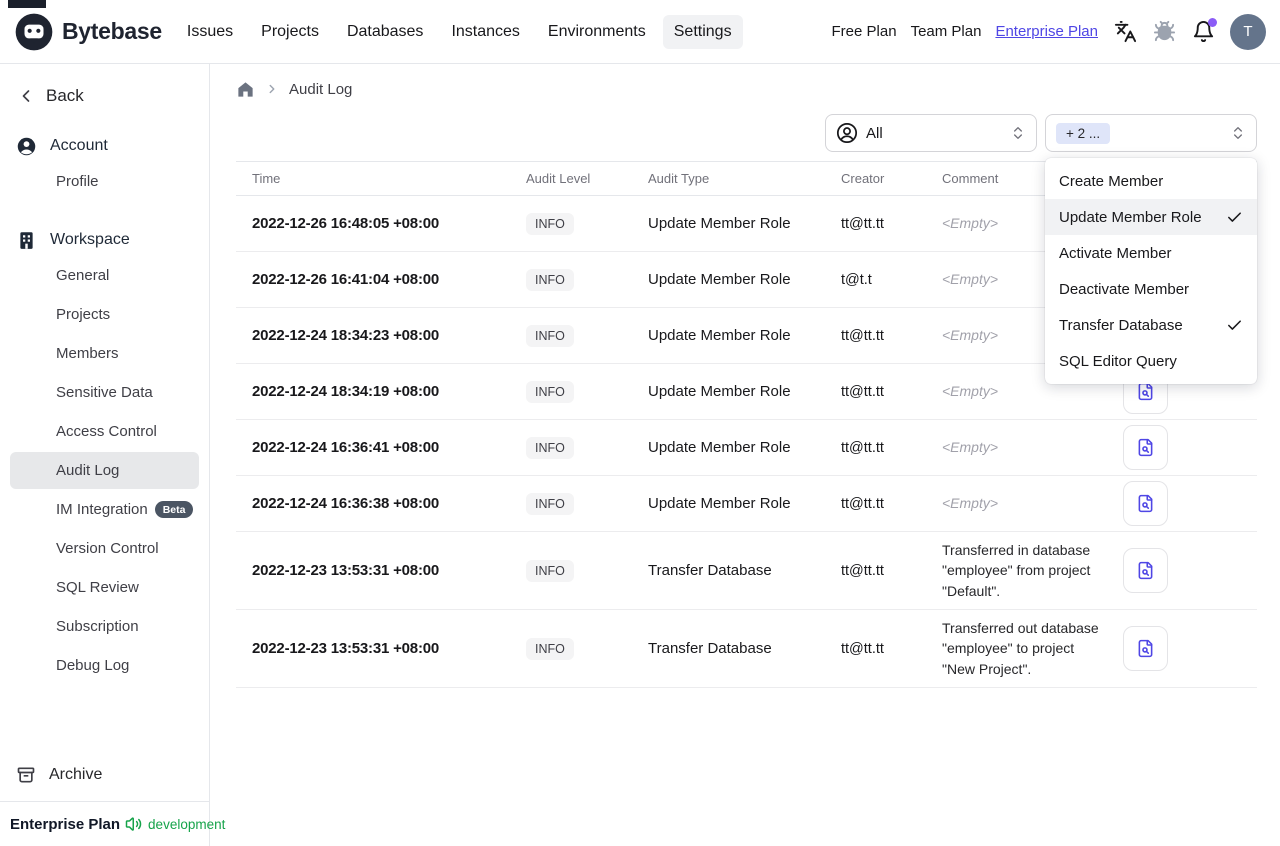 This screenshot has height=846, width=1280. What do you see at coordinates (104, 548) in the screenshot?
I see `sidebar-item-version-control: Version Control` at bounding box center [104, 548].